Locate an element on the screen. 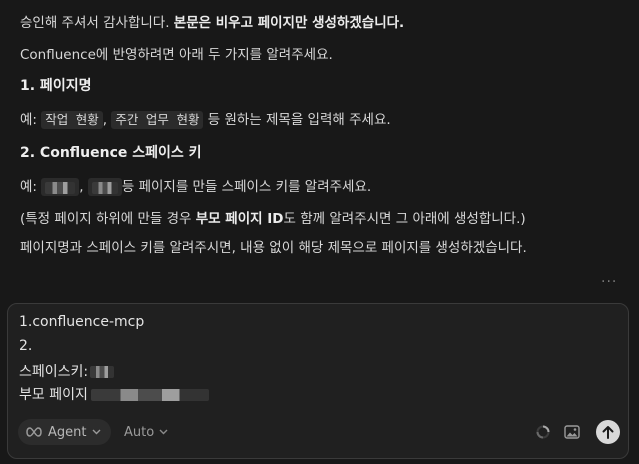  model-label: Auto is located at coordinates (139, 432).